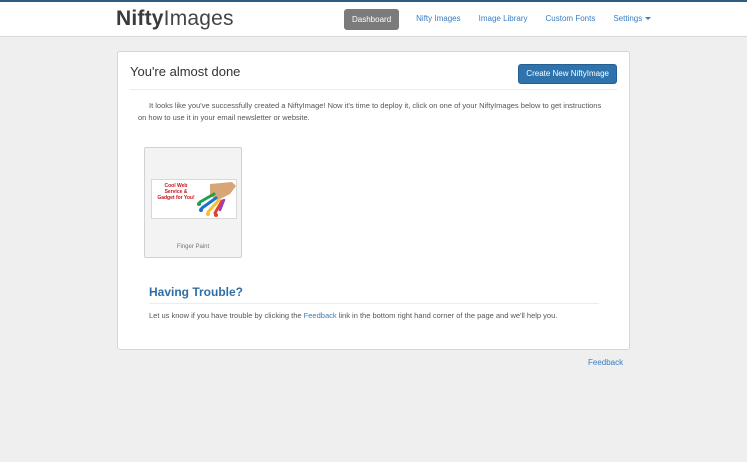  I want to click on nav-image-library: Image Library, so click(503, 19).